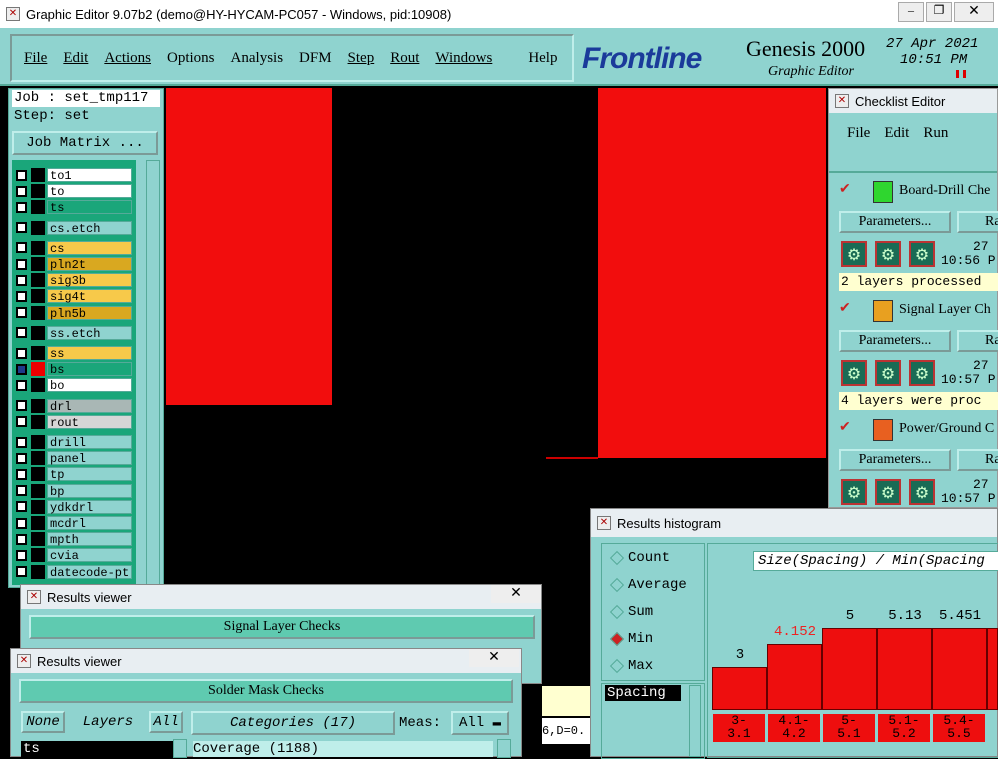 This screenshot has height=759, width=998. I want to click on restore-icon: ❐, so click(939, 12).